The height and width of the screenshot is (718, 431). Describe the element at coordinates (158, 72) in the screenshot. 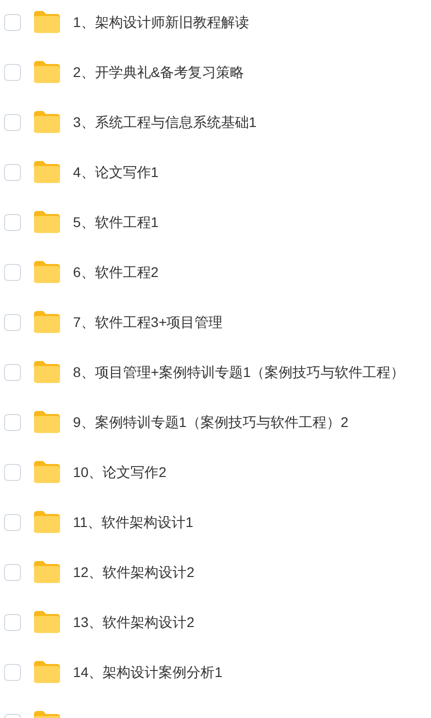

I see `folder-name: 2、开学典礼&备考复习策略` at that location.